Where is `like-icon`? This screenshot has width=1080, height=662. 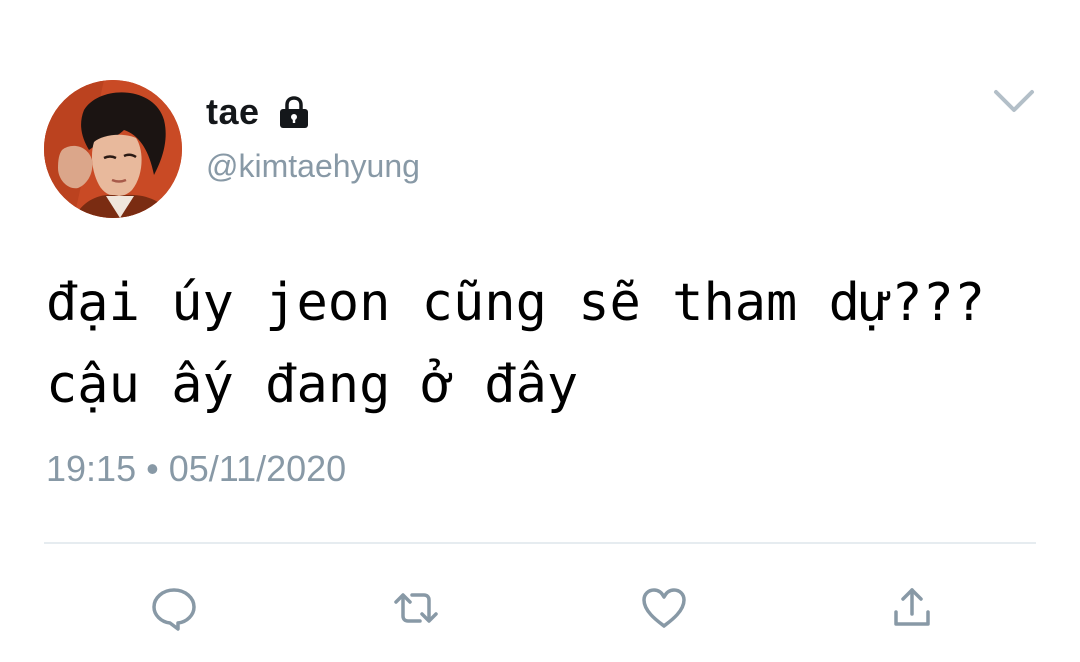 like-icon is located at coordinates (664, 608).